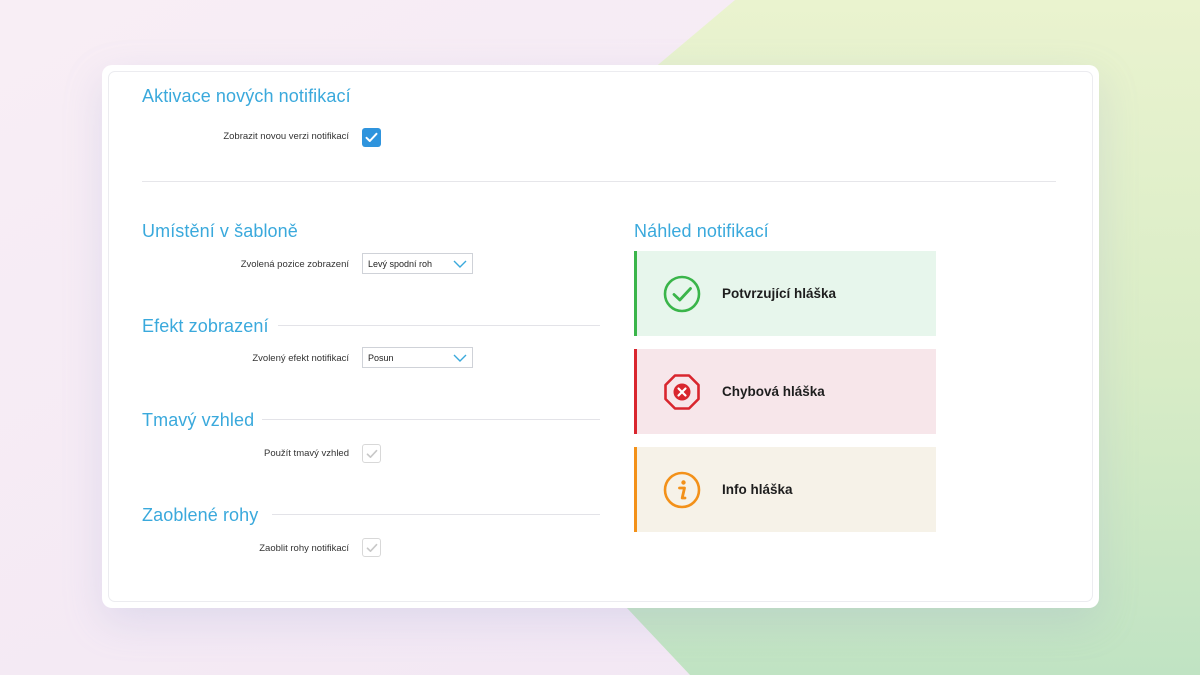 This screenshot has height=675, width=1200. Describe the element at coordinates (300, 358) in the screenshot. I see `effect-label: Zvolený efekt notifikací` at that location.